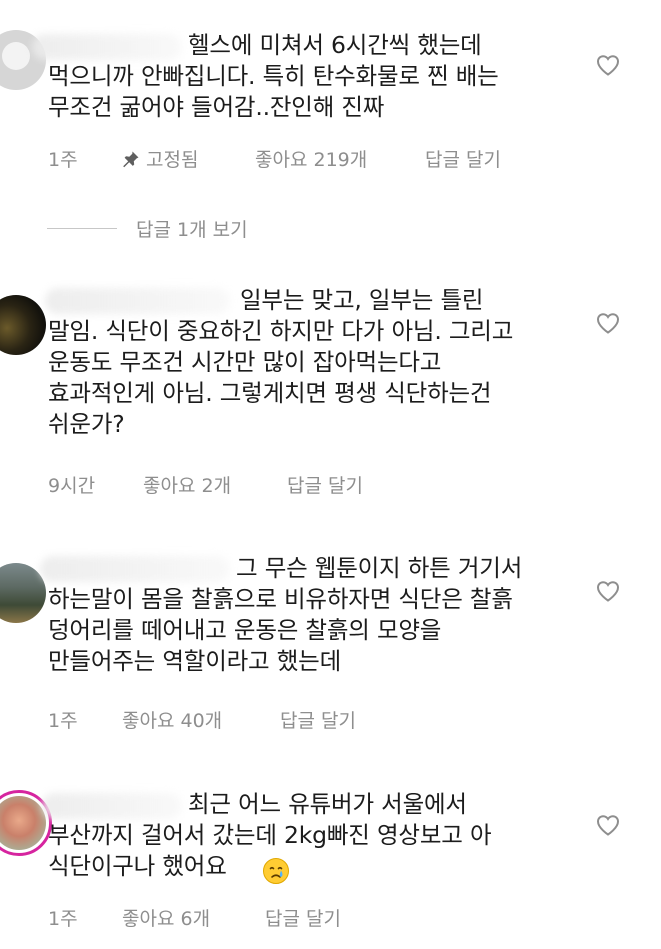 This screenshot has height=949, width=661. I want to click on avatar-photo, so click(23, 823).